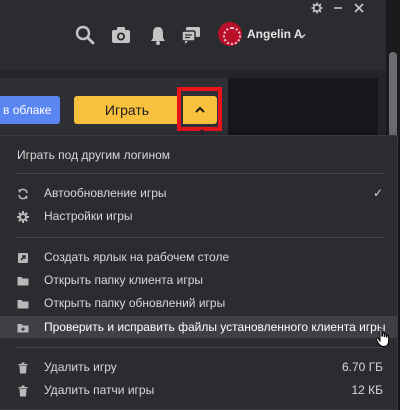  Describe the element at coordinates (127, 110) in the screenshot. I see `play-button: Играть` at that location.